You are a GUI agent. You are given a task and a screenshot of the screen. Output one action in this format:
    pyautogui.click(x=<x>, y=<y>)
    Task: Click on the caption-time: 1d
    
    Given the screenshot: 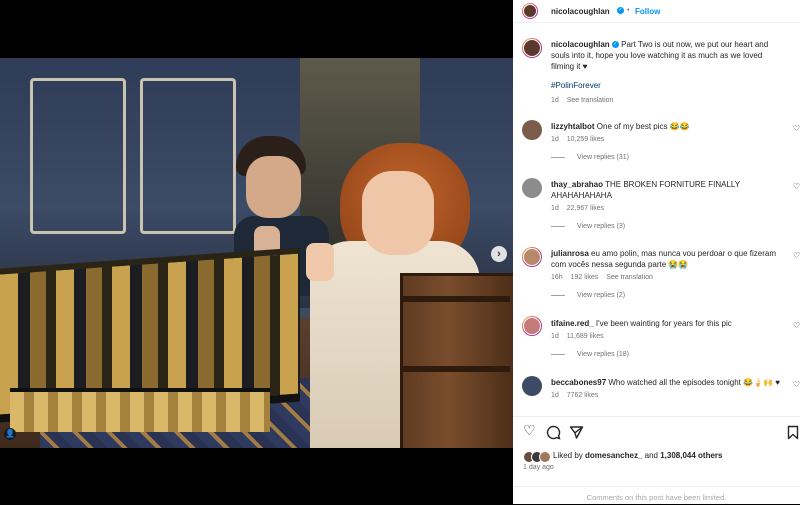 What is the action you would take?
    pyautogui.click(x=555, y=100)
    